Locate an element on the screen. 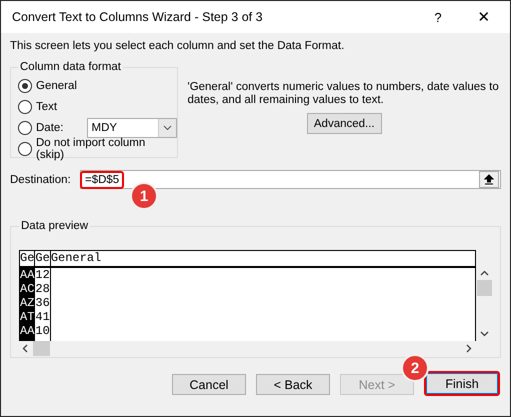  table-cell: 10 is located at coordinates (42, 331).